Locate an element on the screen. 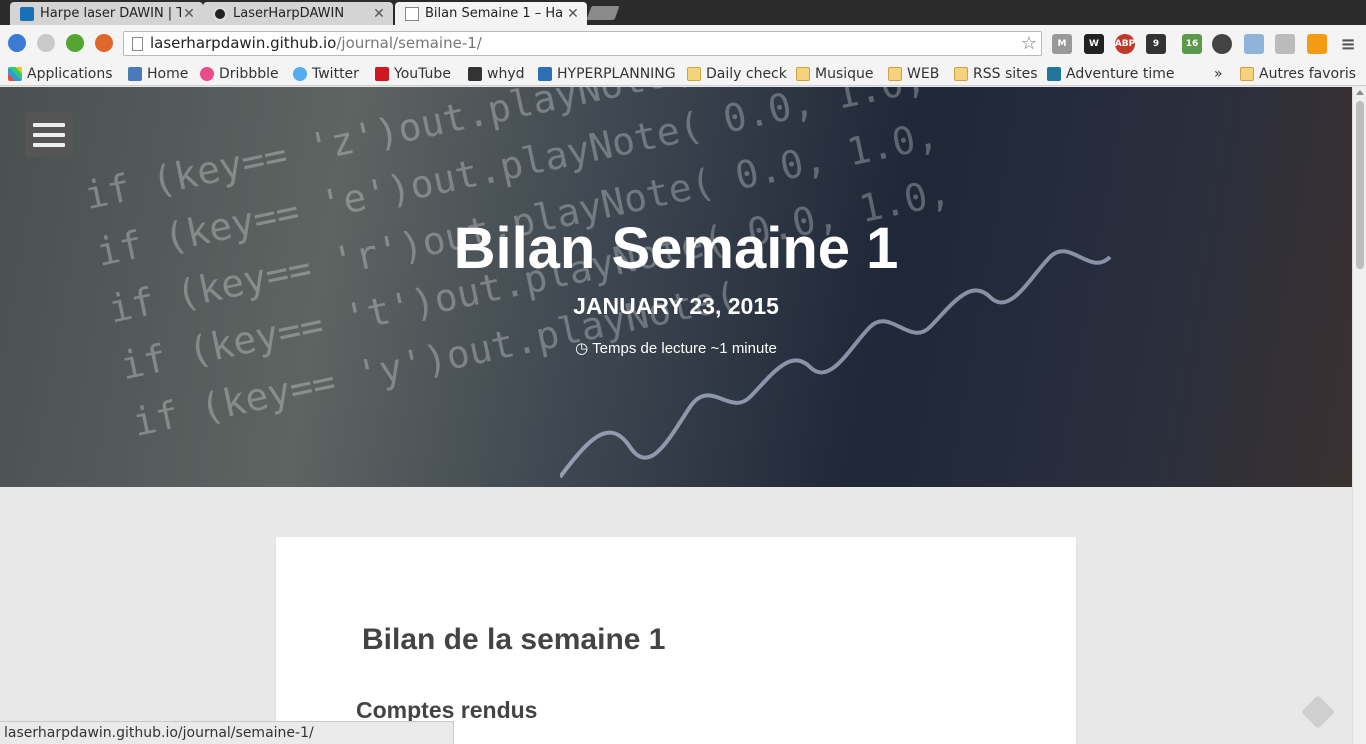 Image resolution: width=1366 pixels, height=744 pixels. bookmark-musique: Musique is located at coordinates (835, 74).